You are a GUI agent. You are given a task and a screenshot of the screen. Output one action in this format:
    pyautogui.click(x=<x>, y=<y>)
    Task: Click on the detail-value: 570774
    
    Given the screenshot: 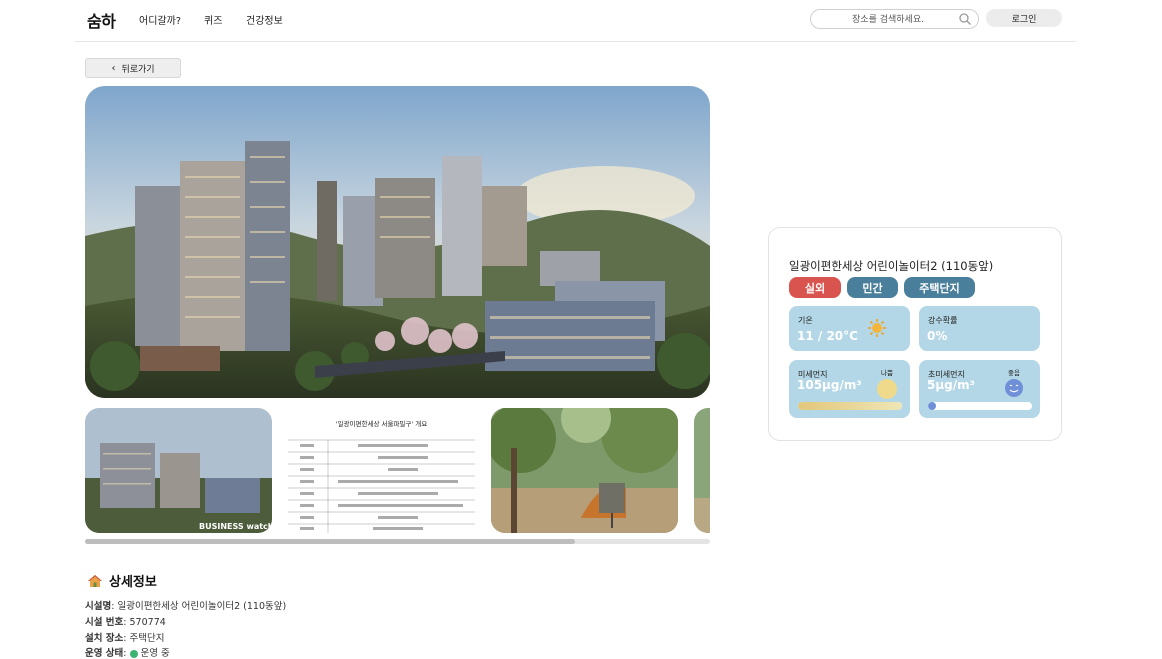 What is the action you would take?
    pyautogui.click(x=147, y=622)
    